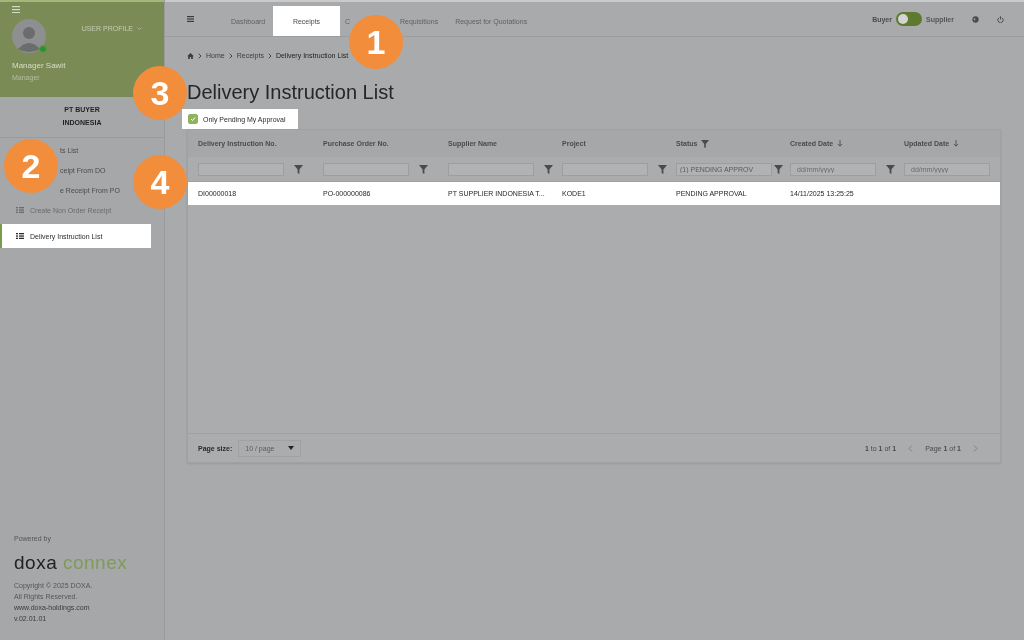  Describe the element at coordinates (975, 19) in the screenshot. I see `globe-icon` at that location.